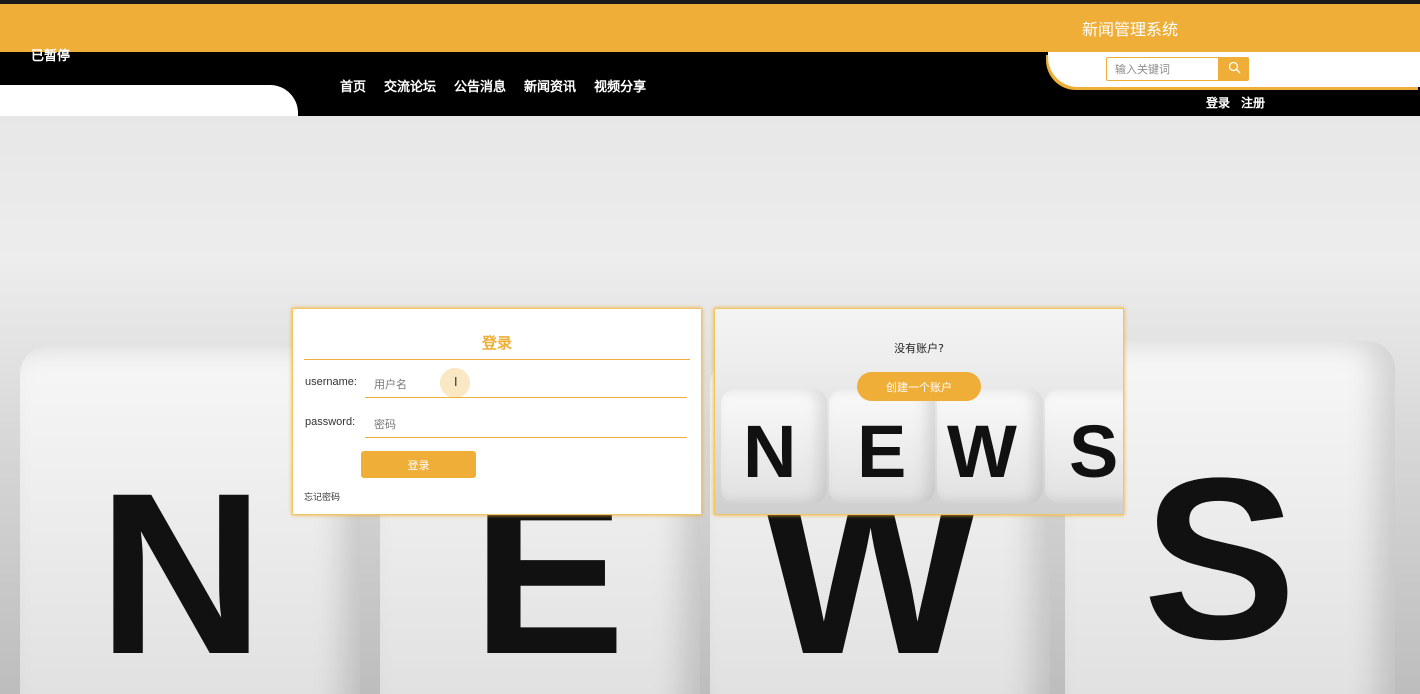  Describe the element at coordinates (496, 343) in the screenshot. I see `login-title: 登录` at that location.